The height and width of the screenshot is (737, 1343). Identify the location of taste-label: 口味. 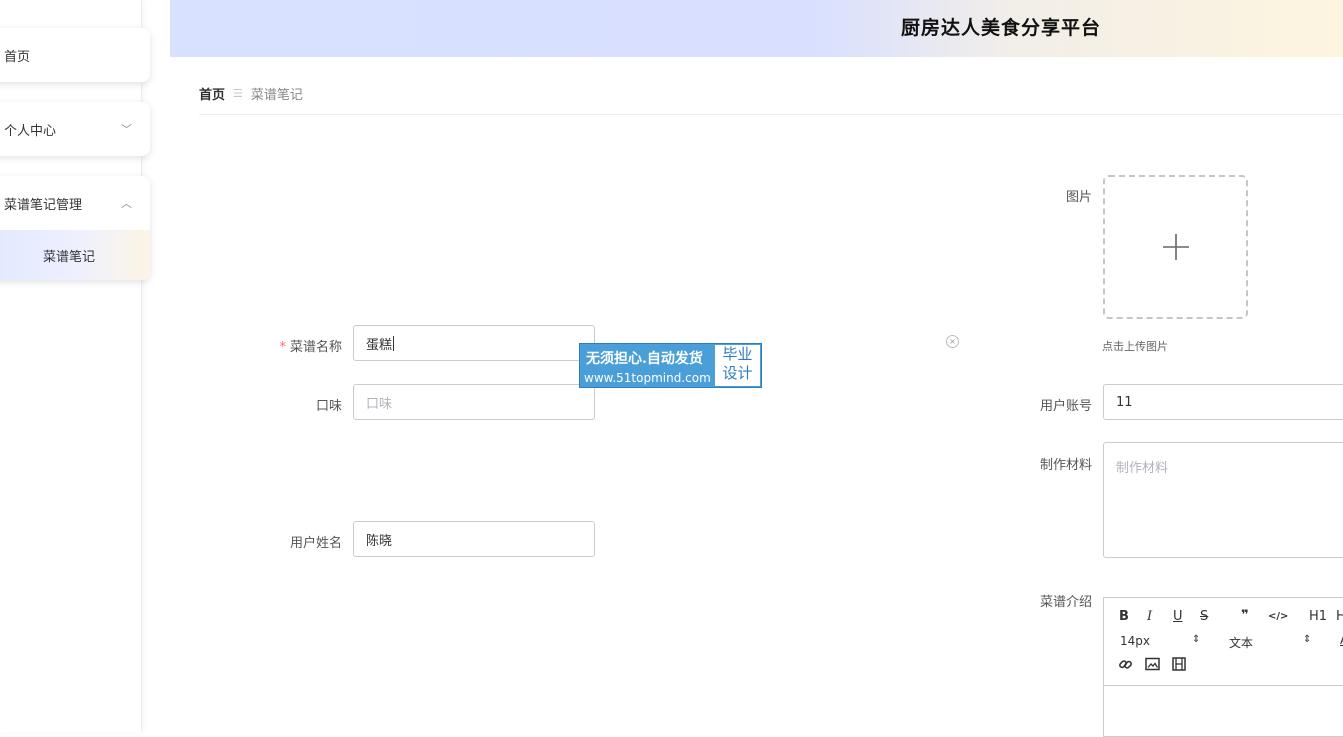
(328, 406).